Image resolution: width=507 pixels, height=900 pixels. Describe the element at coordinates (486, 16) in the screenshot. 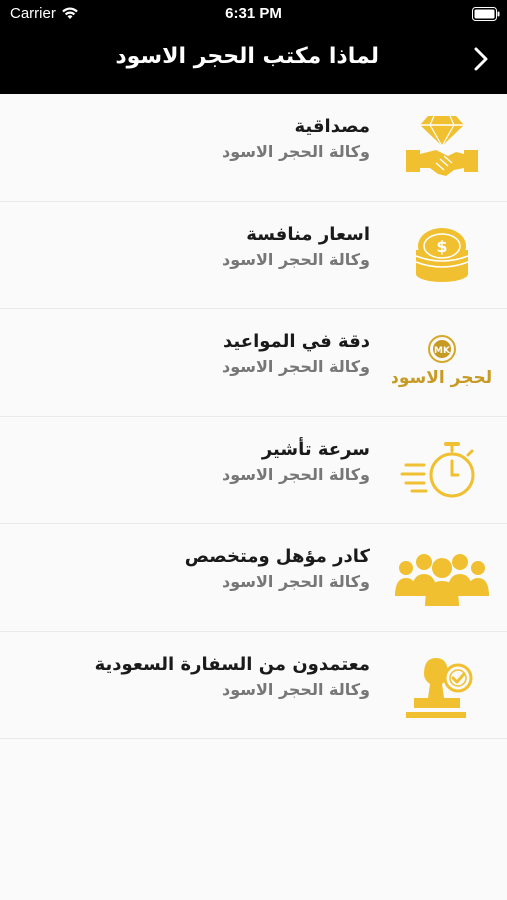

I see `battery-icon` at that location.